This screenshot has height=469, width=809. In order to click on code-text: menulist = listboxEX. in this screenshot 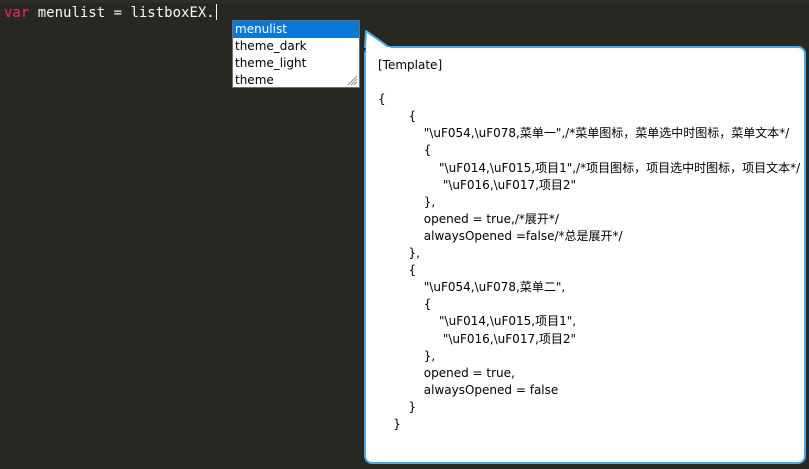, I will do `click(122, 13)`.